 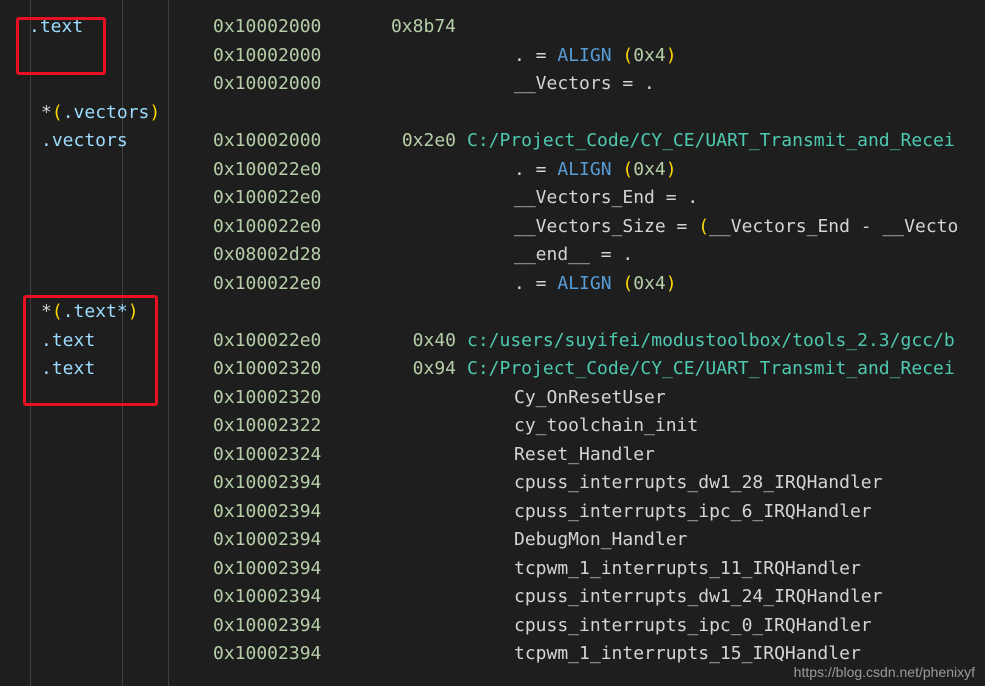 What do you see at coordinates (101, 112) in the screenshot?
I see `section-name: *(.vectors)` at bounding box center [101, 112].